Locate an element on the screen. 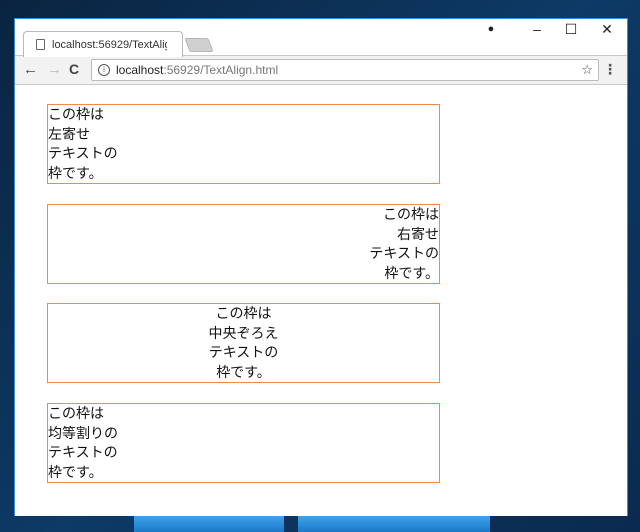  right-aligned-box: この枠は 右寄せ テキストの 枠です。 is located at coordinates (243, 244).